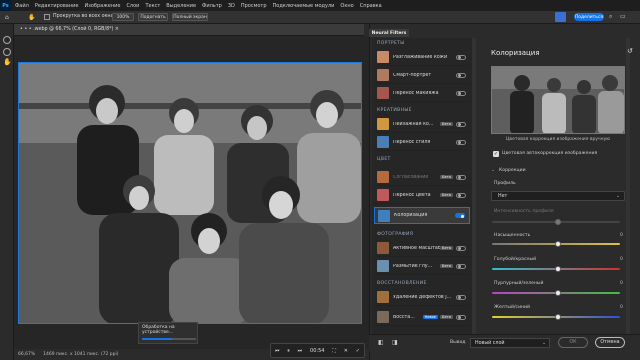 The height and width of the screenshot is (360, 640). Describe the element at coordinates (381, 342) in the screenshot. I see `layers-icon: ◧` at that location.